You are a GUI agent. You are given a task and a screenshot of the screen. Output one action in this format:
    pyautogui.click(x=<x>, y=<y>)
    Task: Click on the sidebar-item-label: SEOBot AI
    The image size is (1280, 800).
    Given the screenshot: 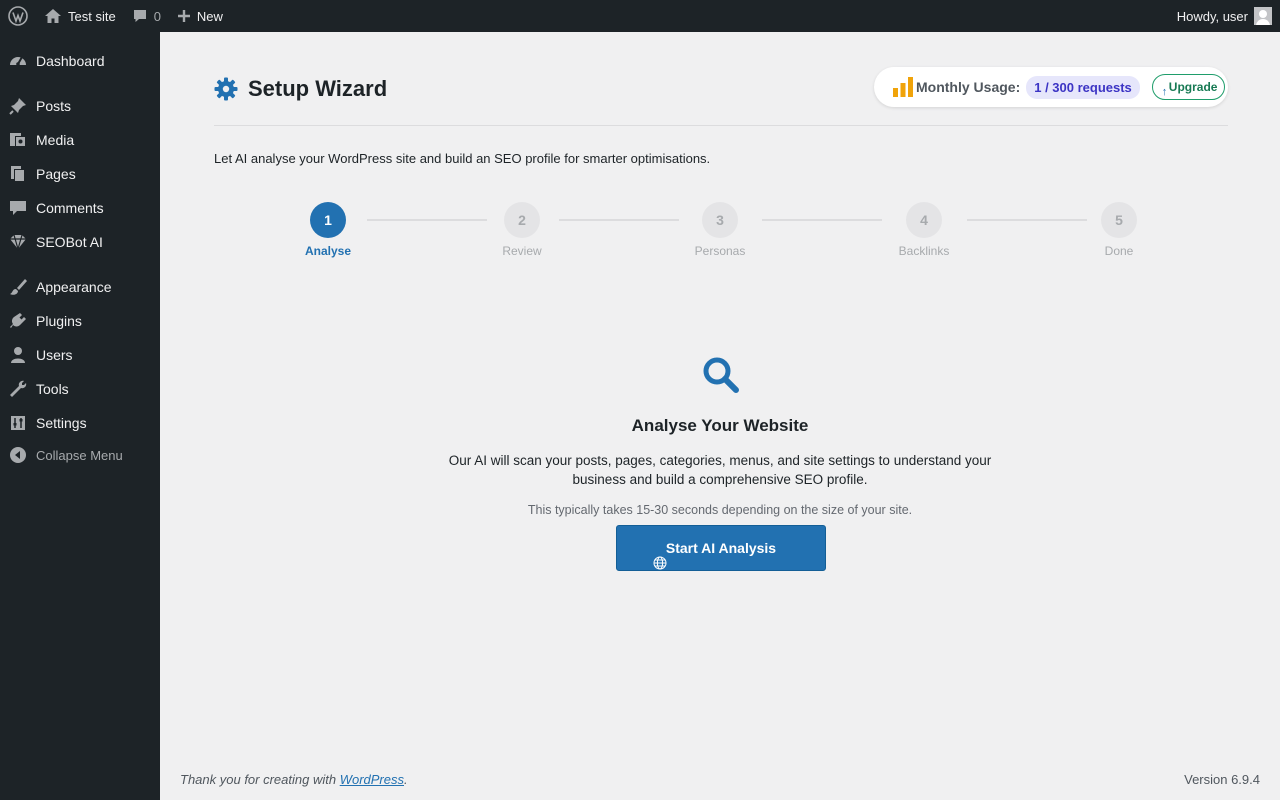 What is the action you would take?
    pyautogui.click(x=69, y=242)
    